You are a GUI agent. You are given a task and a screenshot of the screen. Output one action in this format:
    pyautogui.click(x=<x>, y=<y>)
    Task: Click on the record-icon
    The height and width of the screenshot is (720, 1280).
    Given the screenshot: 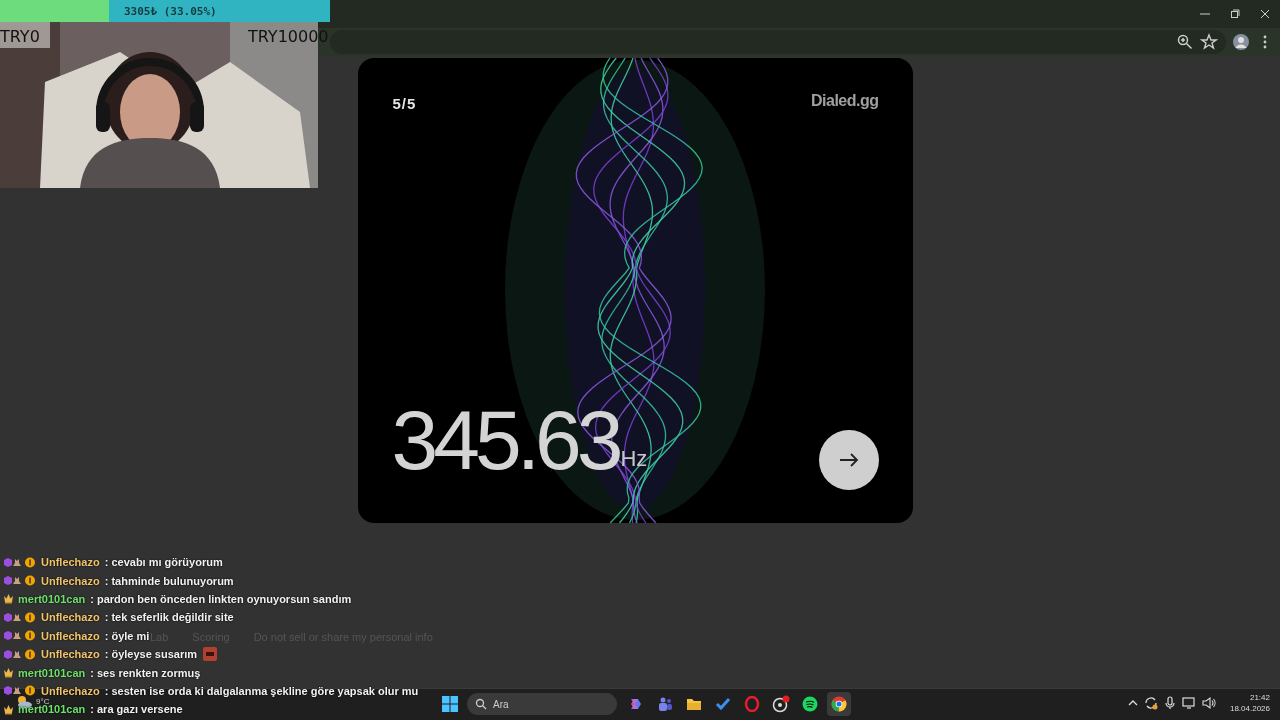 What is the action you would take?
    pyautogui.click(x=781, y=704)
    